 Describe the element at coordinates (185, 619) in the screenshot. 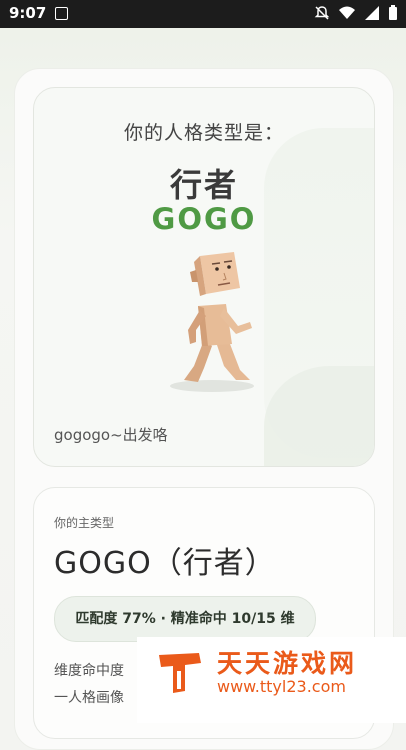

I see `match-badge: 匹配度 77% · 精准命中 10/15 维` at that location.